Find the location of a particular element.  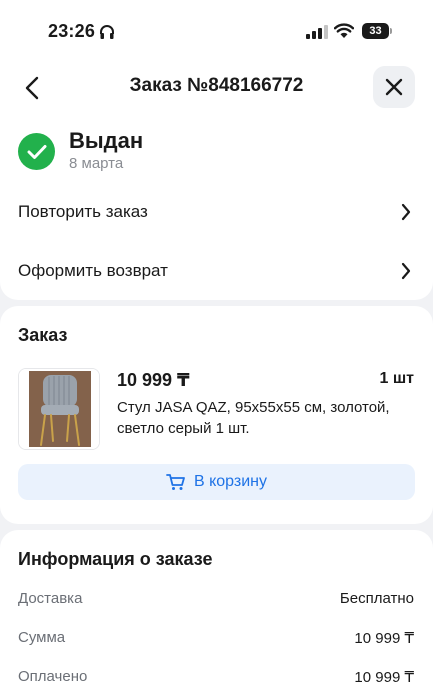

info-value: Бесплатно is located at coordinates (376, 598).